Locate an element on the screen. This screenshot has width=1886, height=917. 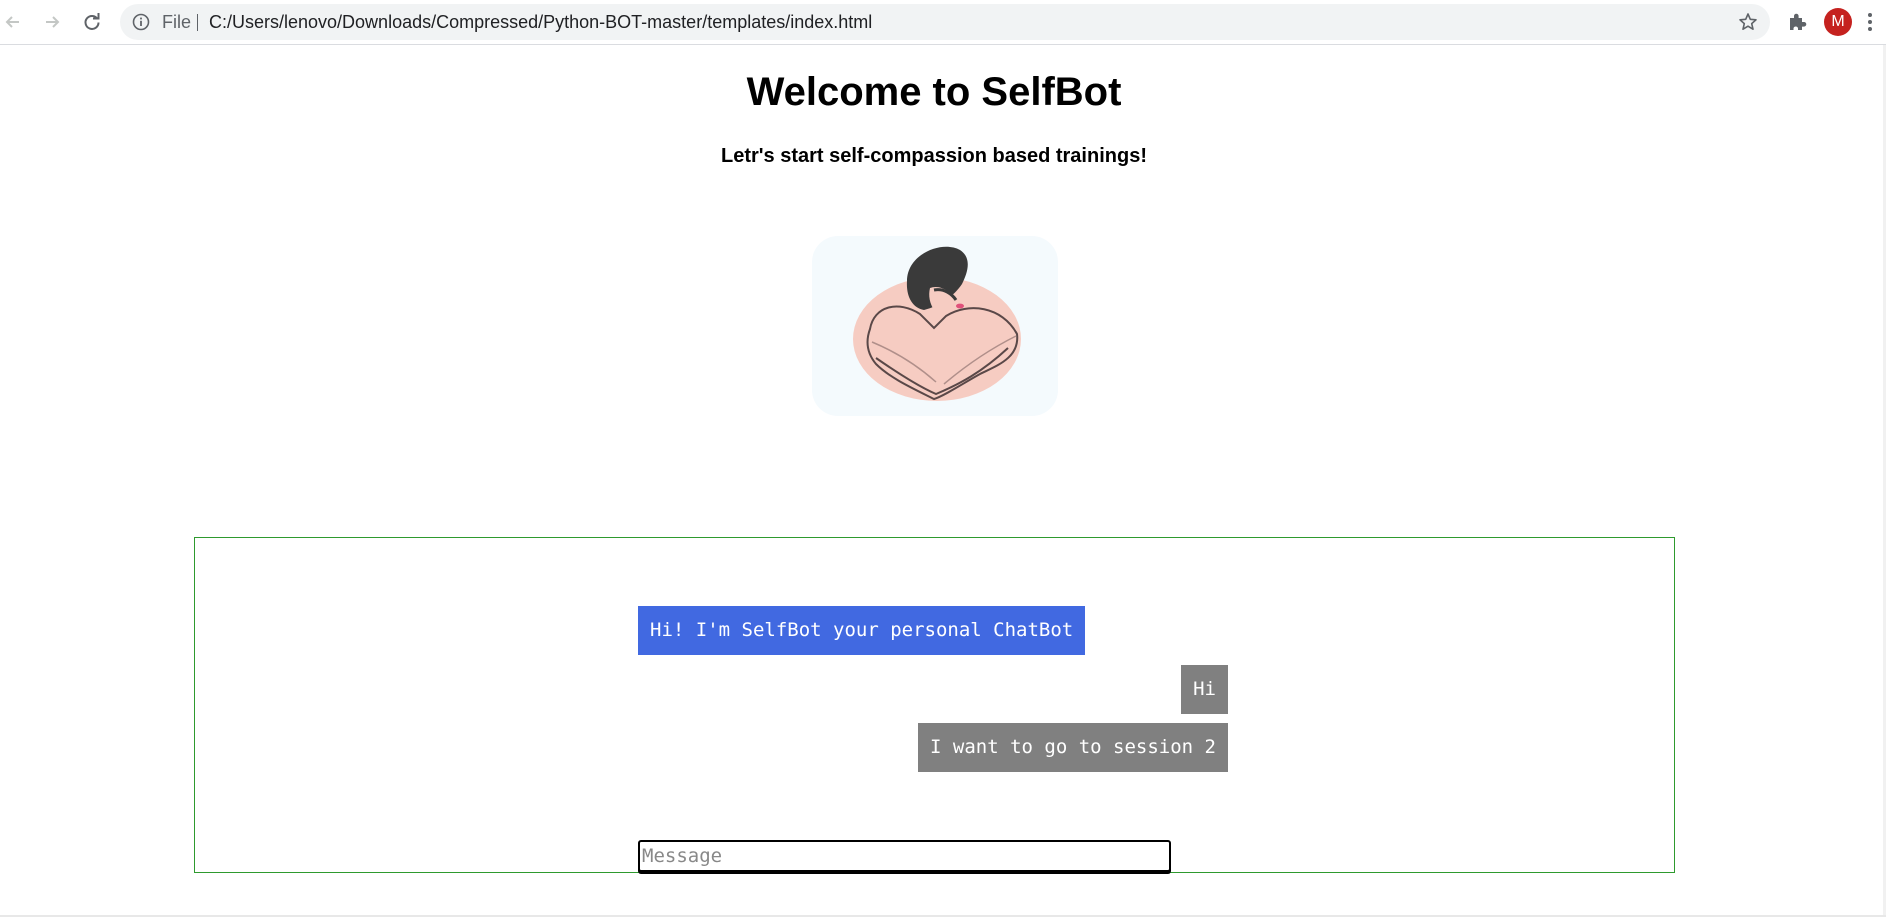
reload-icon is located at coordinates (92, 21).